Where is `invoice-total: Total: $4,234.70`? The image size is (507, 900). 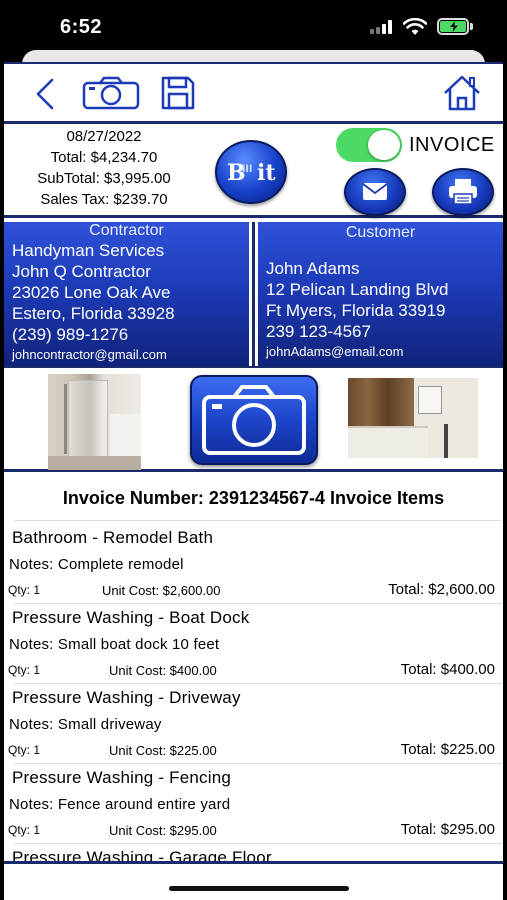
invoice-total: Total: $4,234.70 is located at coordinates (104, 157).